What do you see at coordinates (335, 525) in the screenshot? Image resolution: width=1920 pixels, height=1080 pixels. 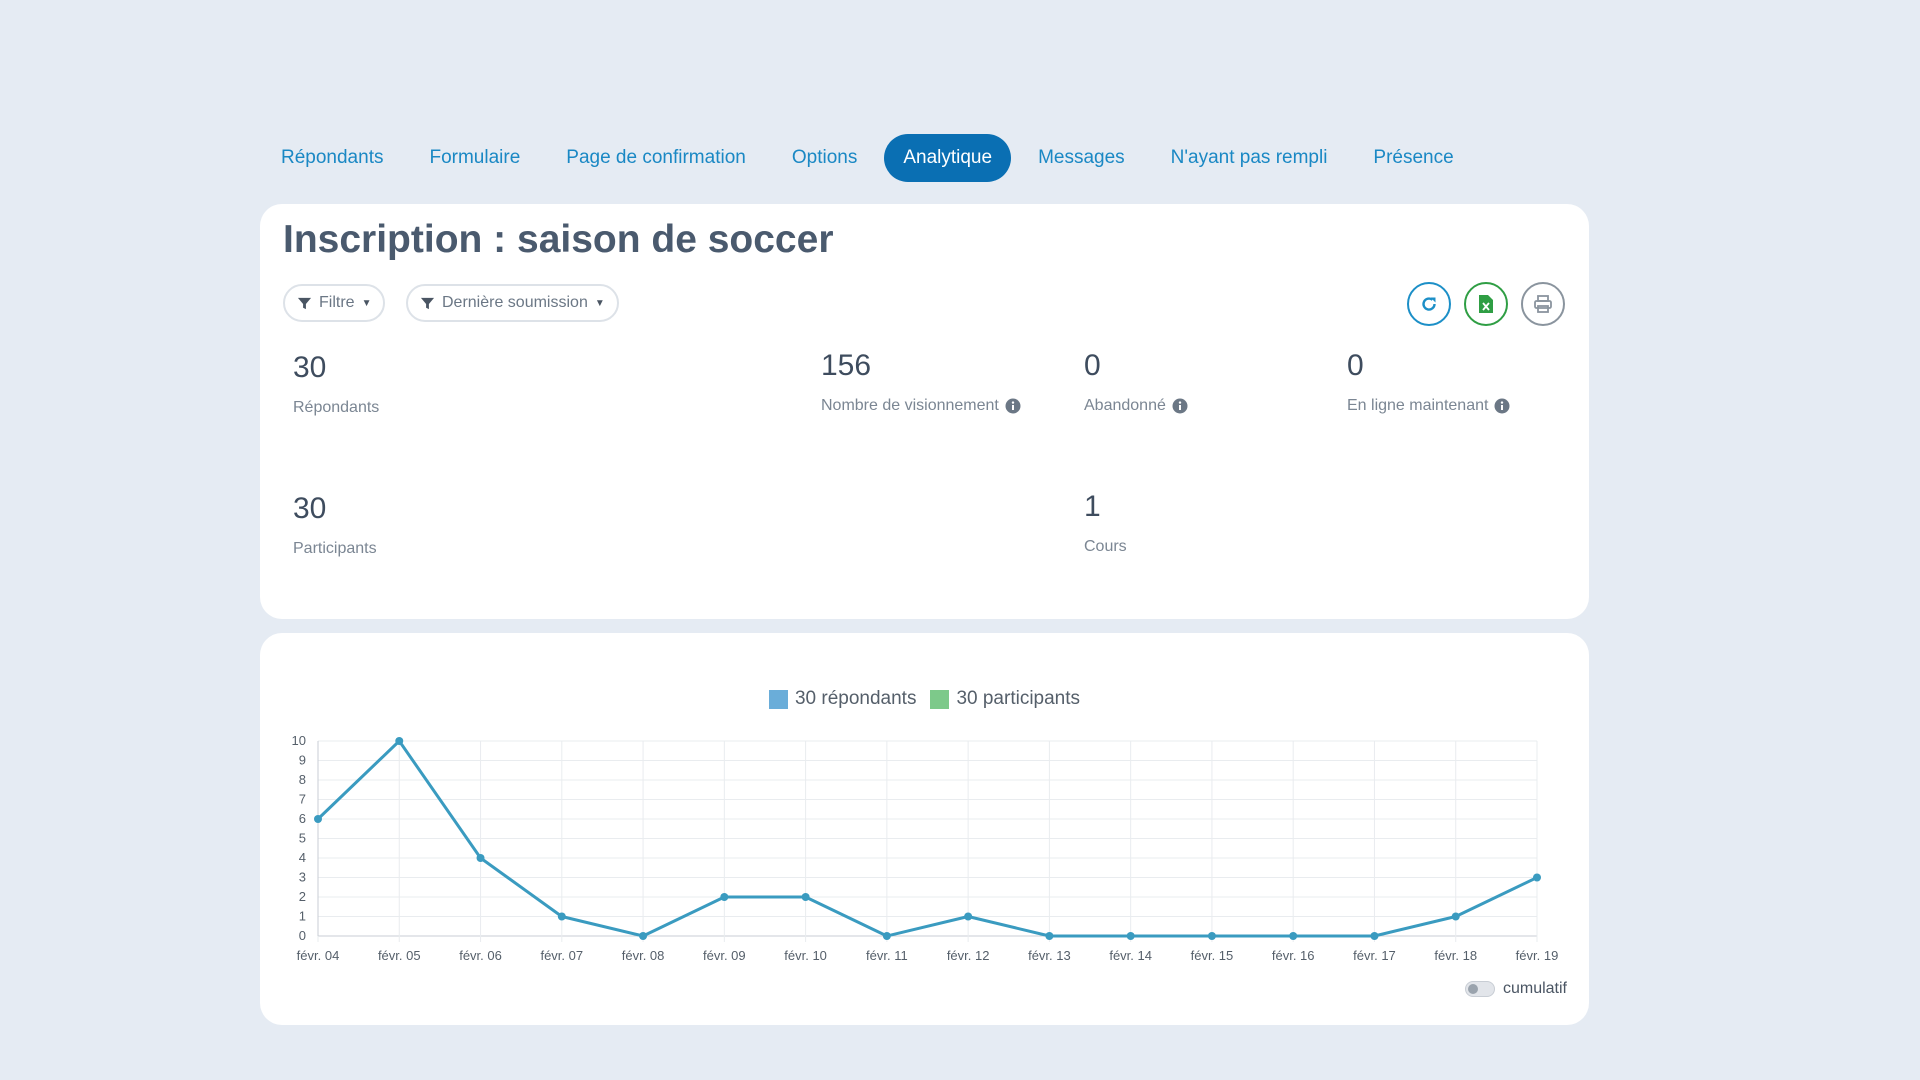 I see `stat-participants: 30 Participants` at bounding box center [335, 525].